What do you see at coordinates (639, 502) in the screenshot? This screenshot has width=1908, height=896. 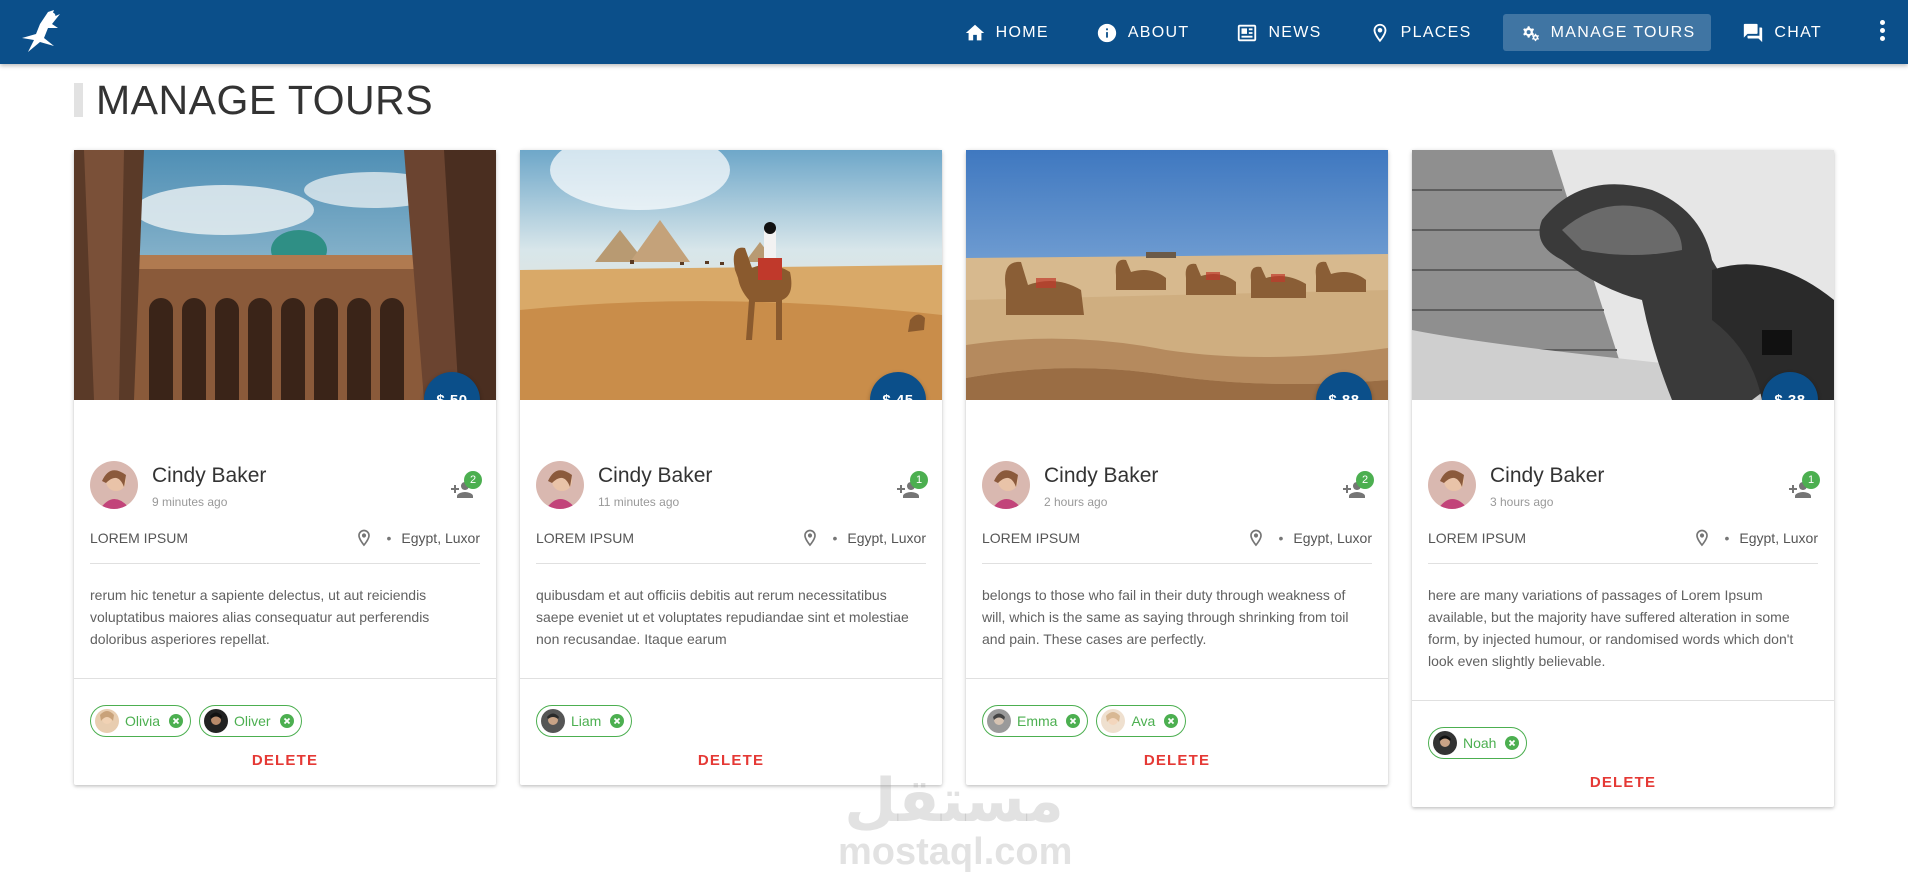 I see `post-time: 11 minutes ago` at bounding box center [639, 502].